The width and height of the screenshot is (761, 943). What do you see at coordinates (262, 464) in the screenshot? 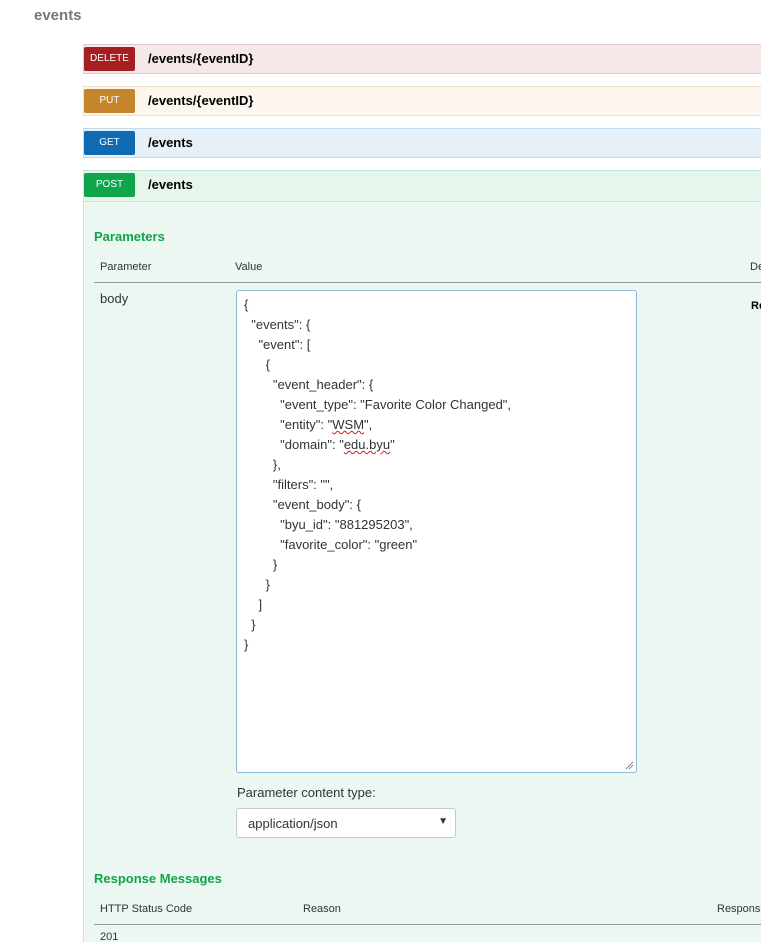
I see `code-line: },` at bounding box center [262, 464].